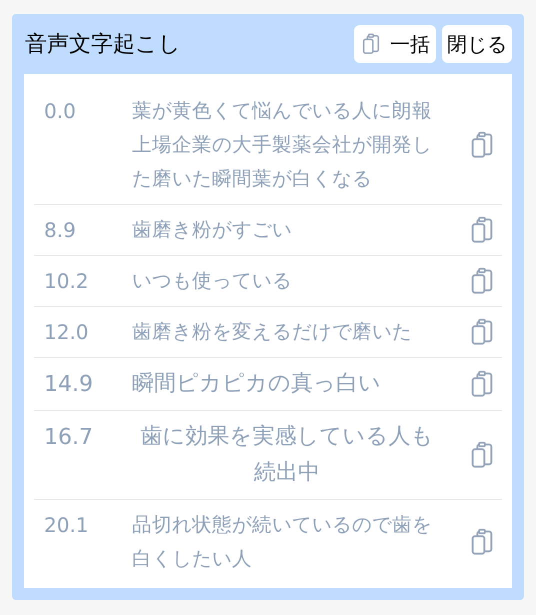 The height and width of the screenshot is (615, 536). What do you see at coordinates (102, 44) in the screenshot?
I see `panel-title: 音声文字起こし` at bounding box center [102, 44].